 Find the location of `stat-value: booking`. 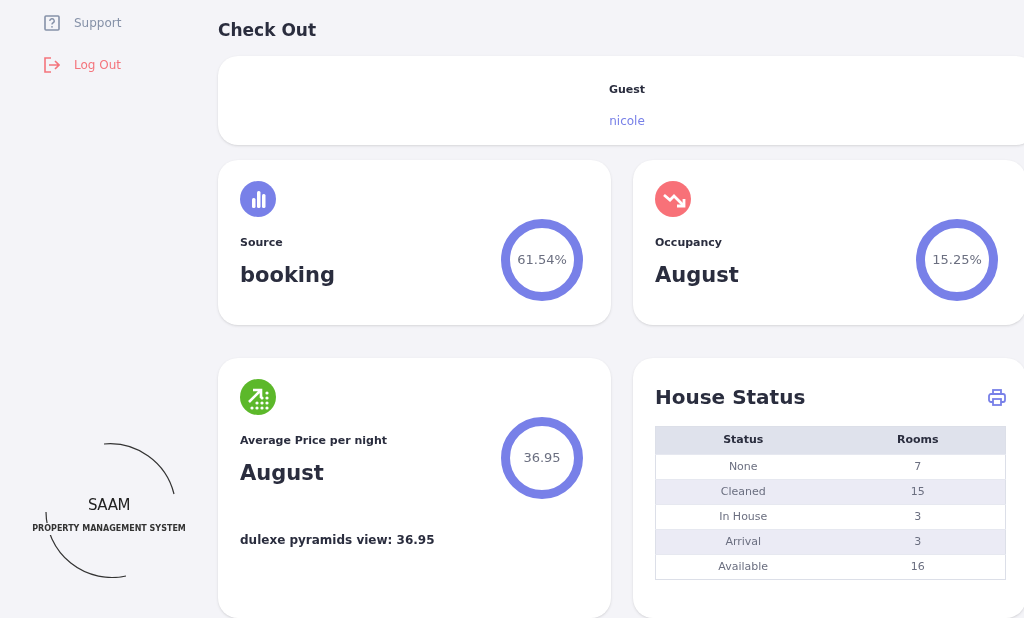

stat-value: booking is located at coordinates (288, 275).